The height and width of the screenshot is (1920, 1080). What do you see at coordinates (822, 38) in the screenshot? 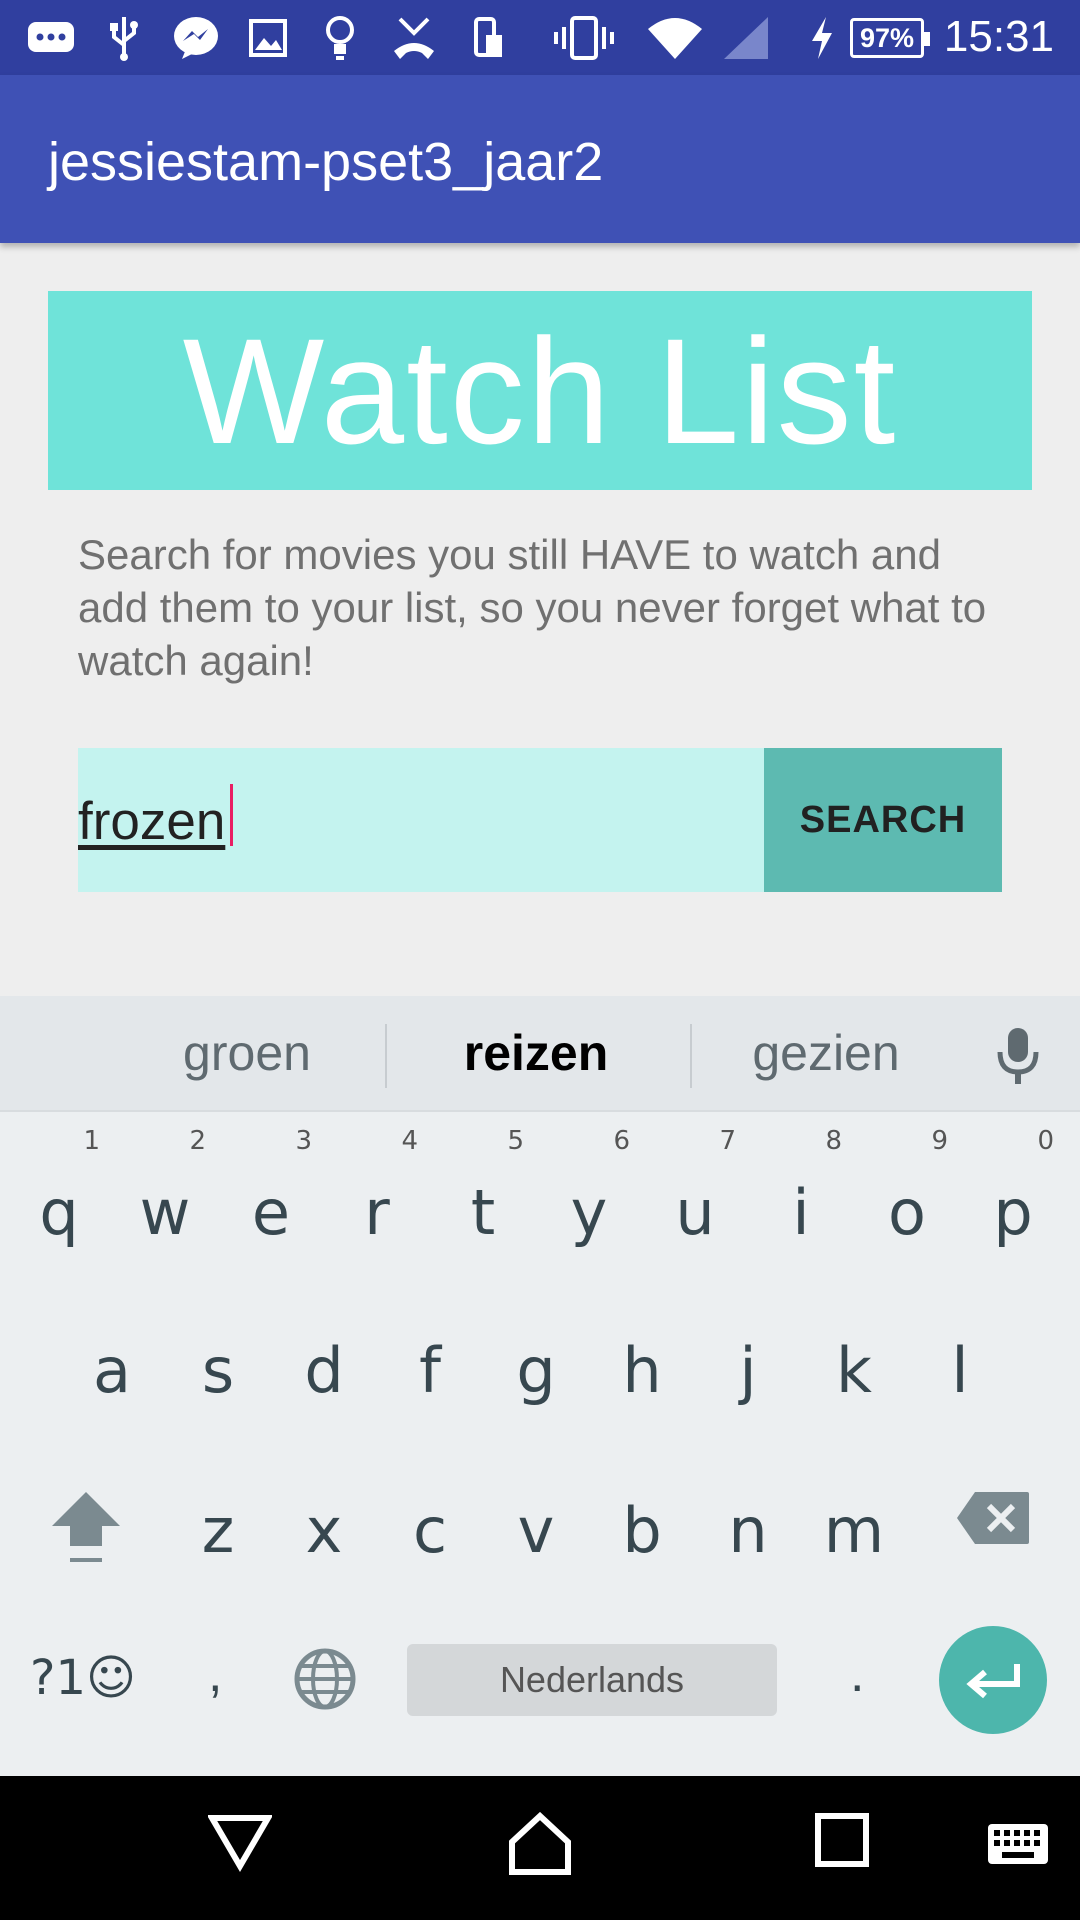
I see `charging-icon` at bounding box center [822, 38].